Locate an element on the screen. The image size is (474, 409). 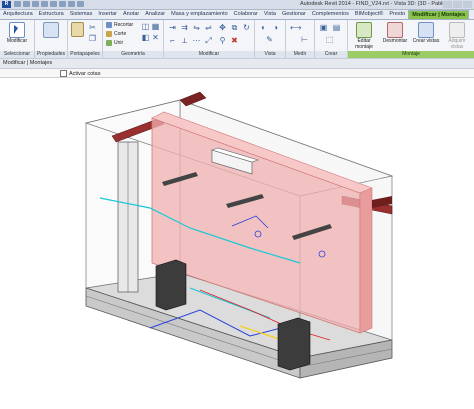
edit-assembly-icon is located at coordinates (364, 30).